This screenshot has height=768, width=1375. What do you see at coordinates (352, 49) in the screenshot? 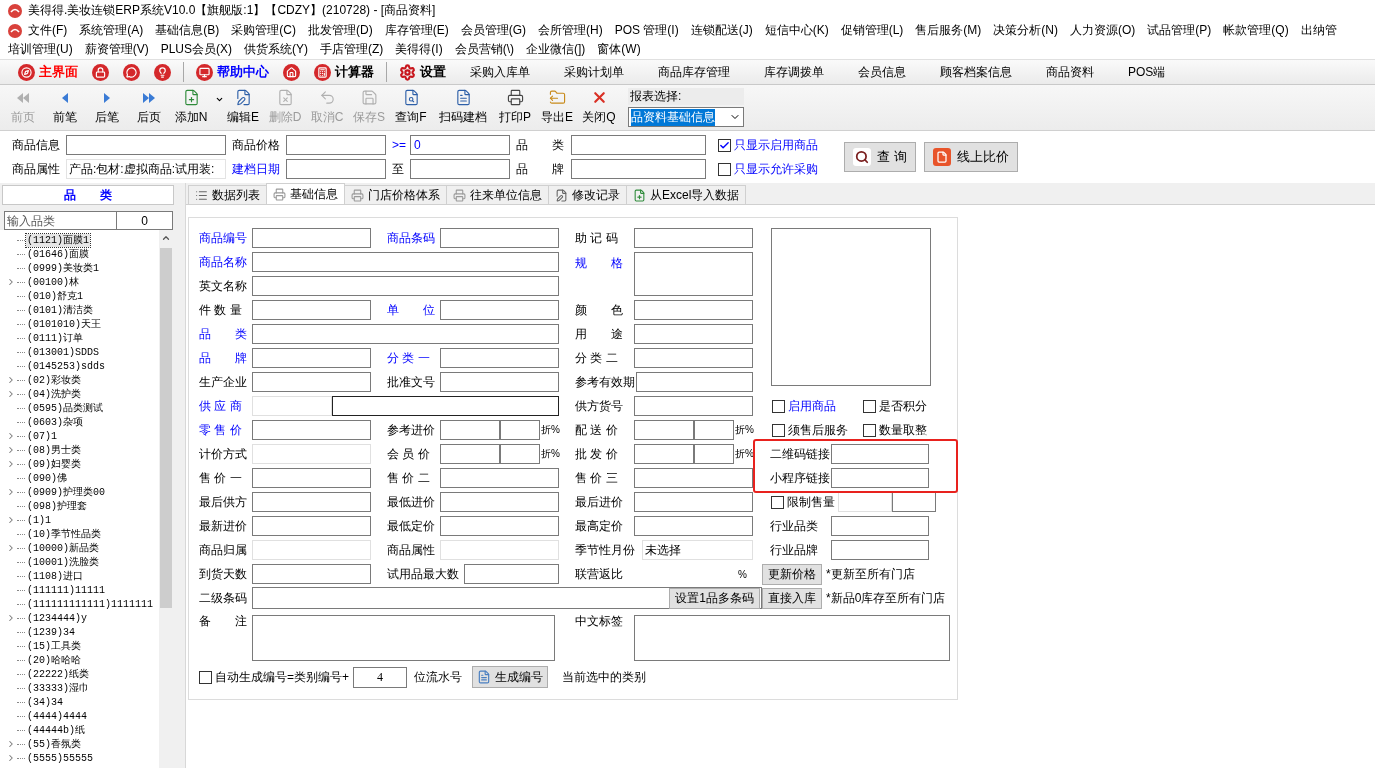
I see `menu-item: 手店管理(Z)` at bounding box center [352, 49].